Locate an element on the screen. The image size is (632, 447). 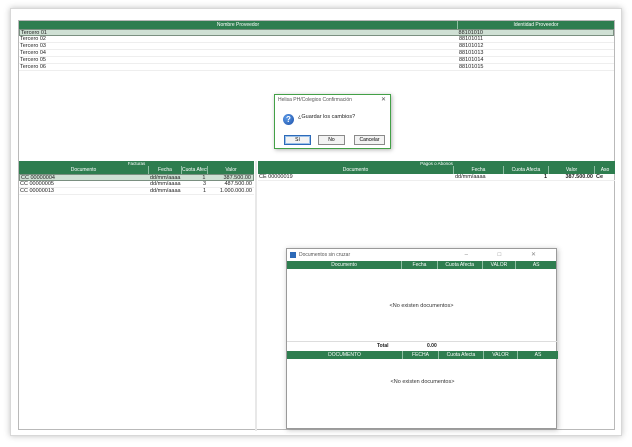
provider-name: Tercero 02 is located at coordinates (33, 39).